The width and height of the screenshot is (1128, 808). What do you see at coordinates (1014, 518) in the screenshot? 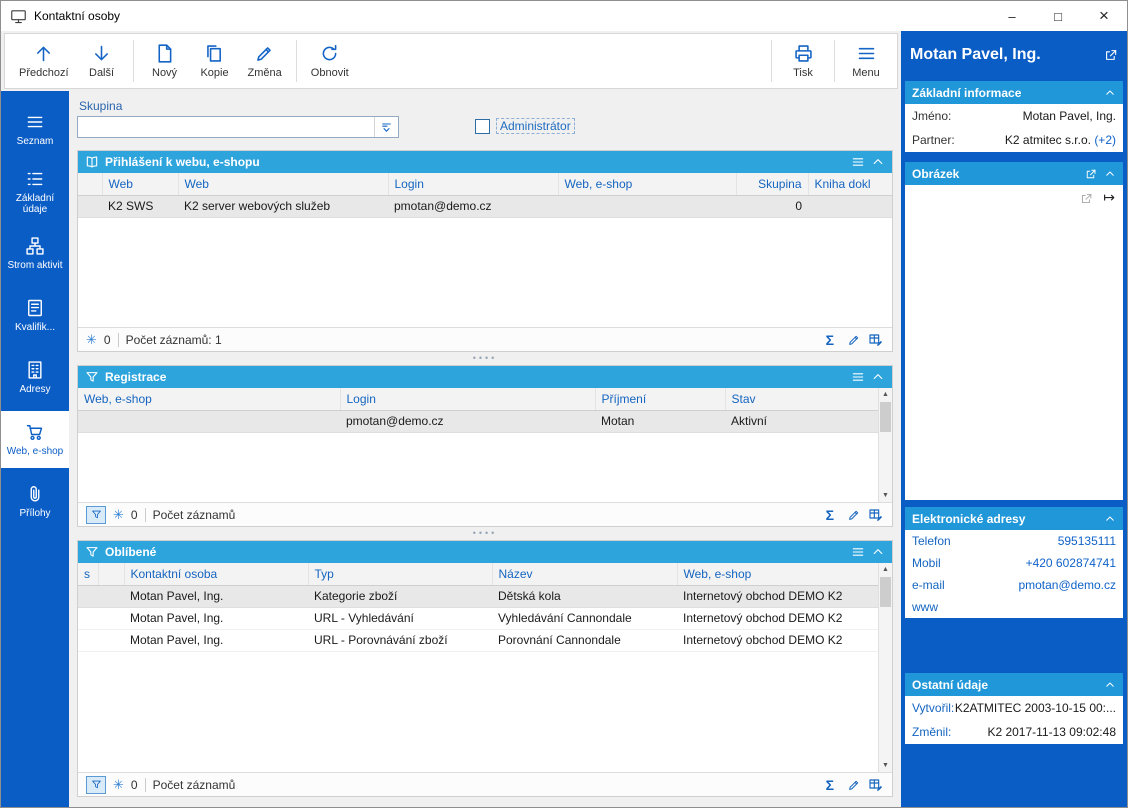
I see `section-electronic-addresses: Elektronické adresy` at bounding box center [1014, 518].